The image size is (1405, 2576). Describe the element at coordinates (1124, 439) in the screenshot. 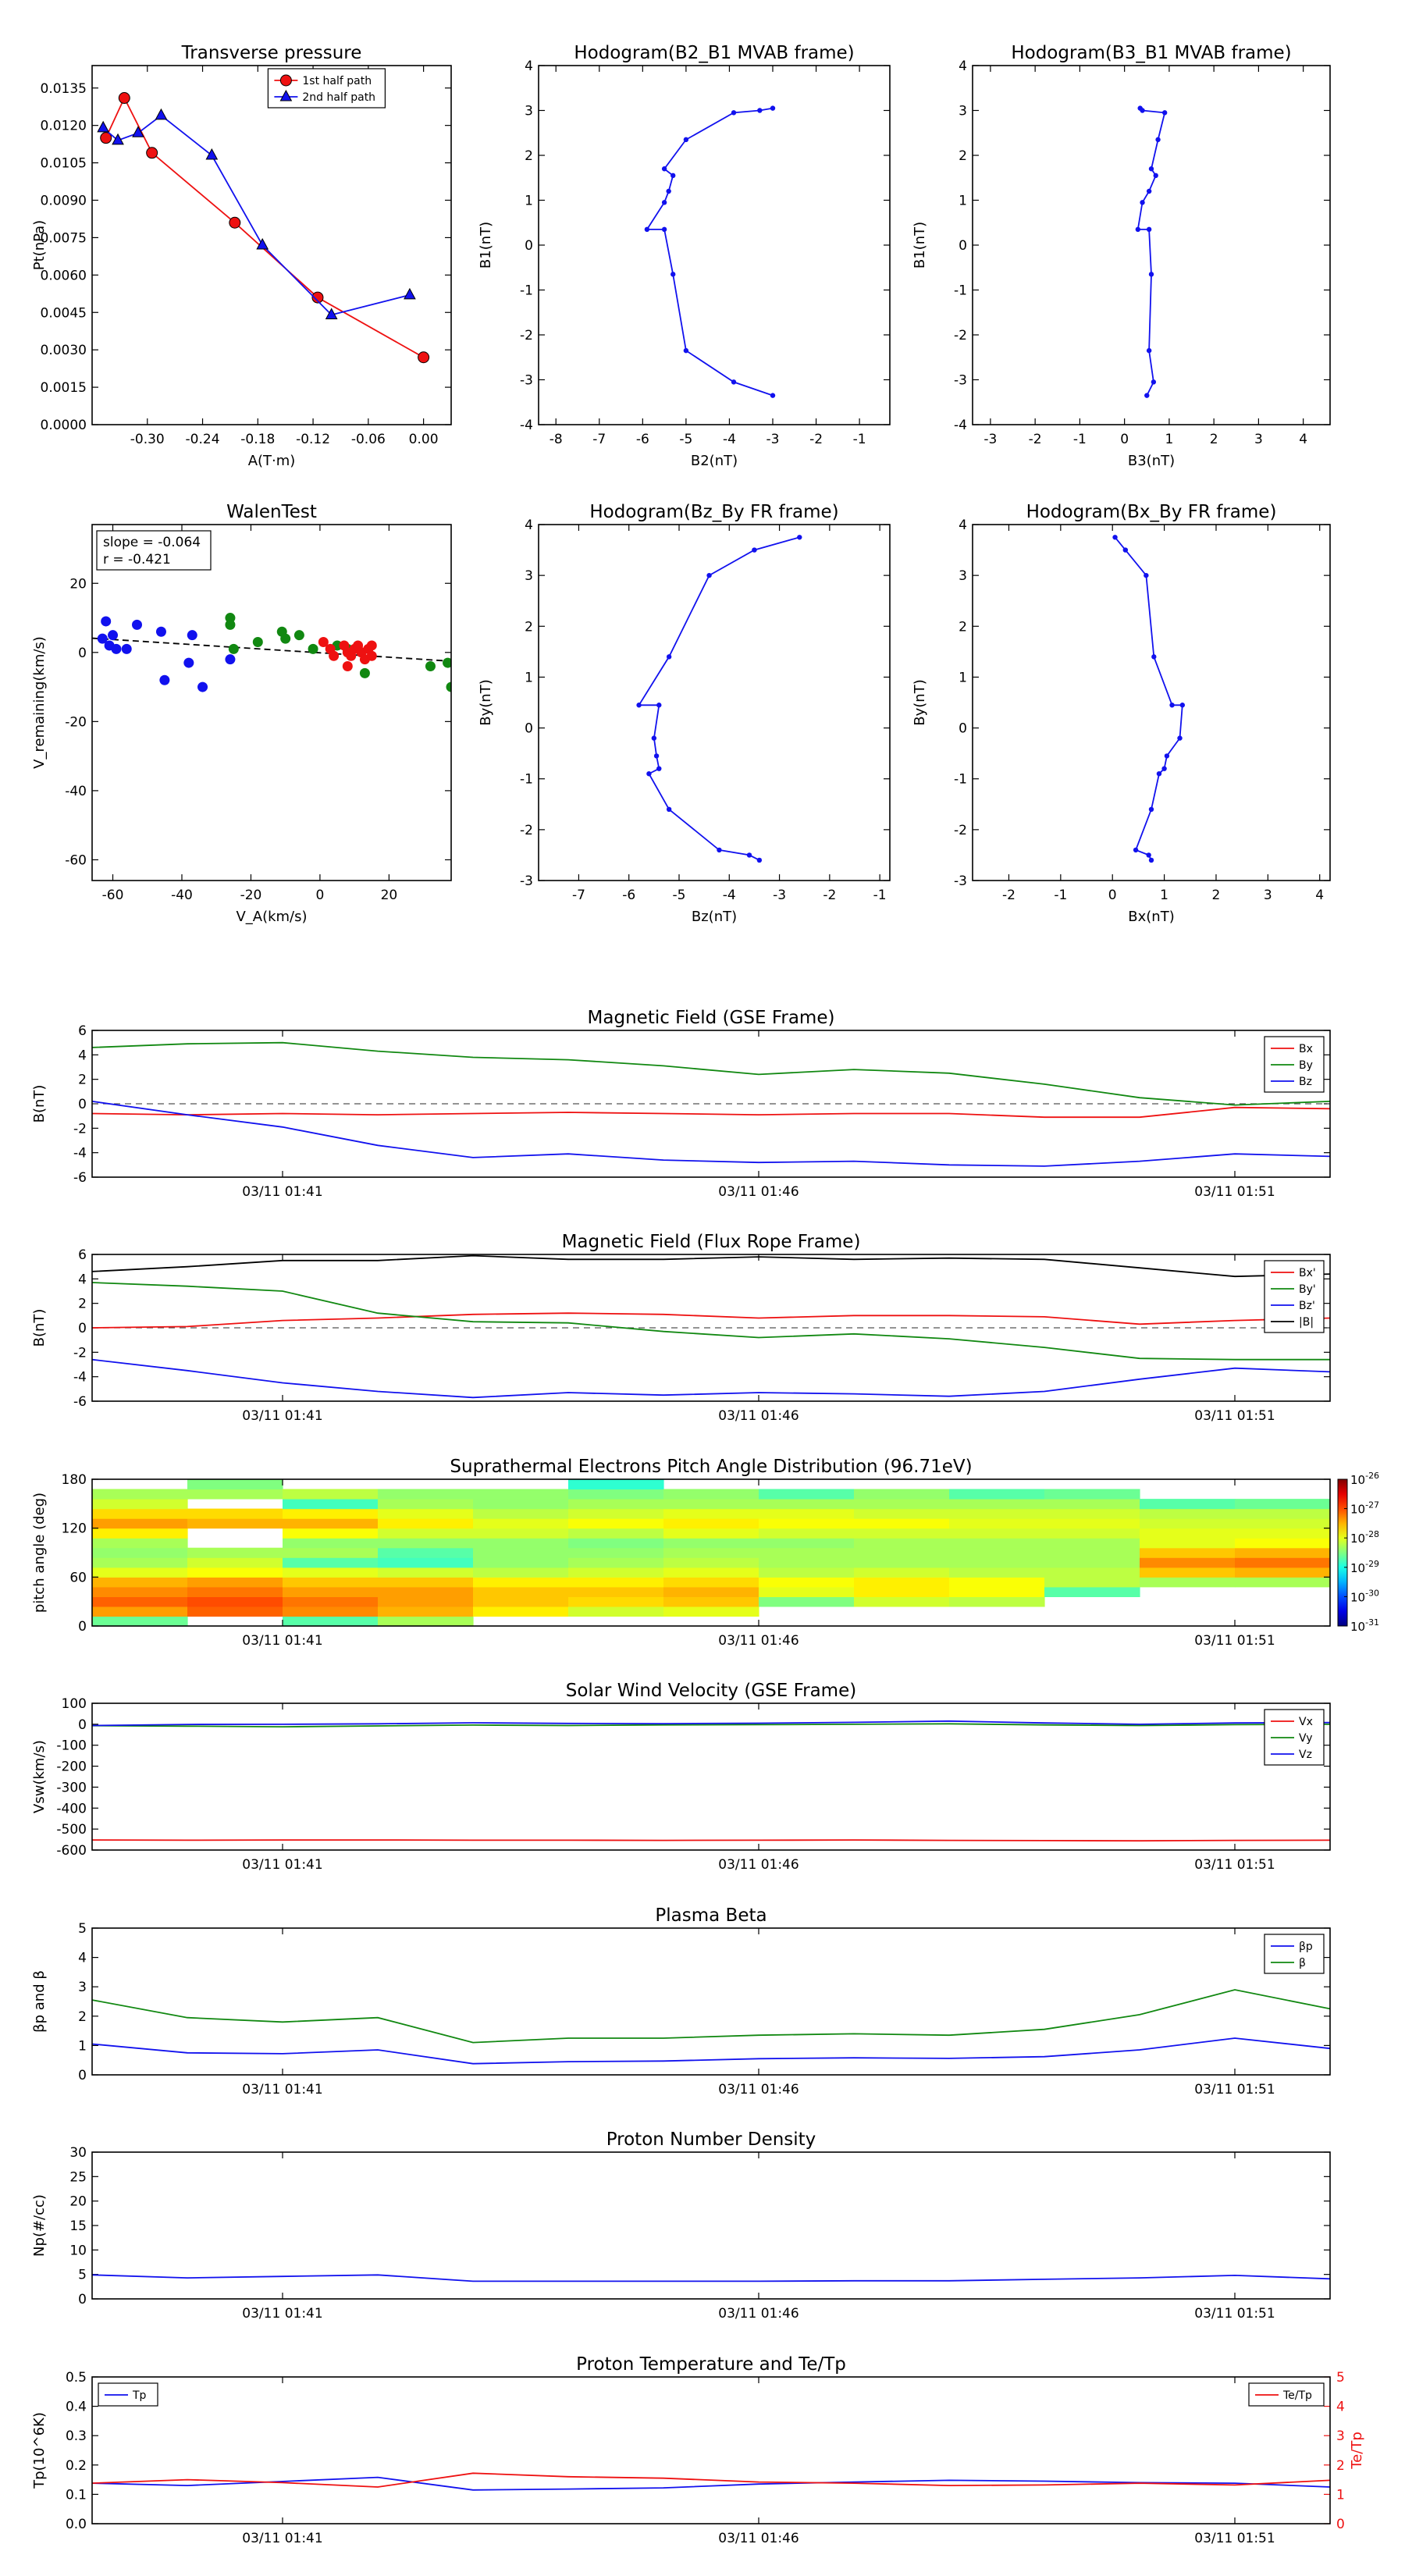

I see `x-tick-label: 0` at that location.